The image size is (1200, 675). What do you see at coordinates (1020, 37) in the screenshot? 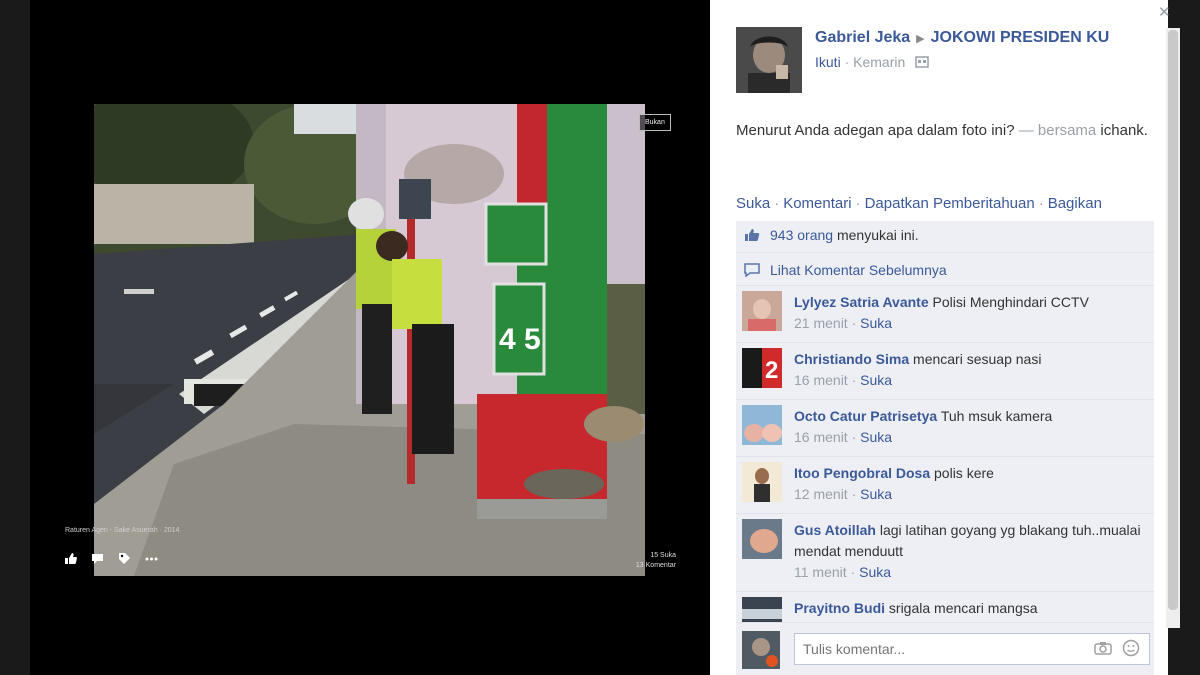
I see `group-name: JOKOWI PRESIDEN KU` at bounding box center [1020, 37].